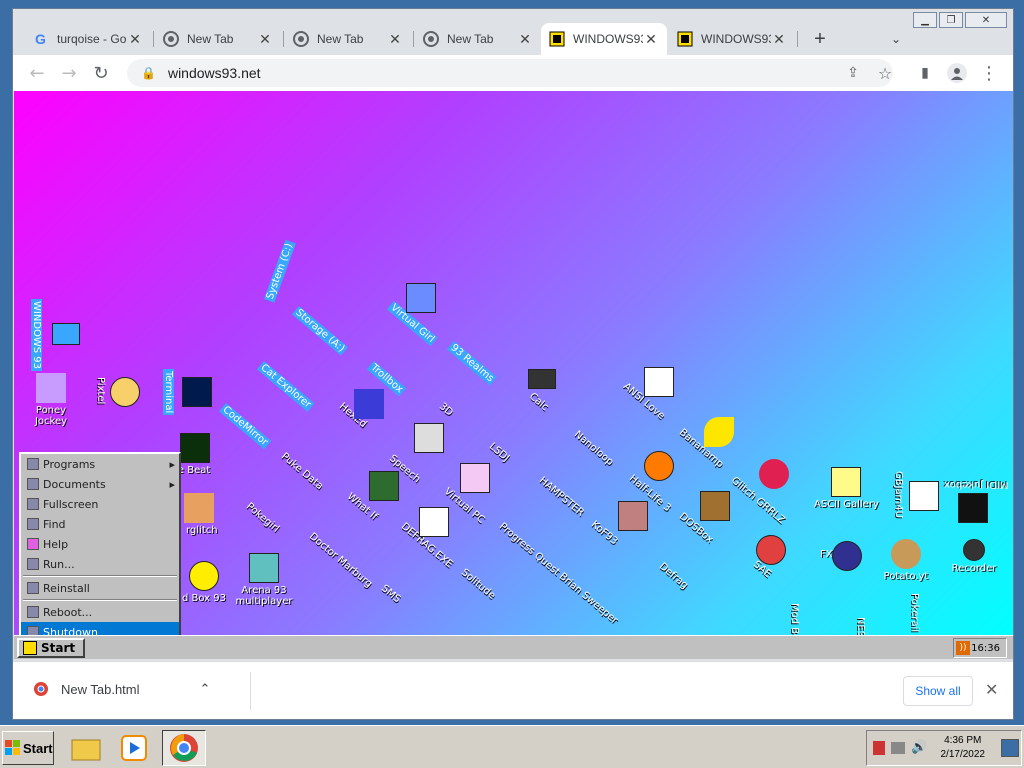 The image size is (1024, 768). I want to click on menu-help: Help, so click(100, 544).